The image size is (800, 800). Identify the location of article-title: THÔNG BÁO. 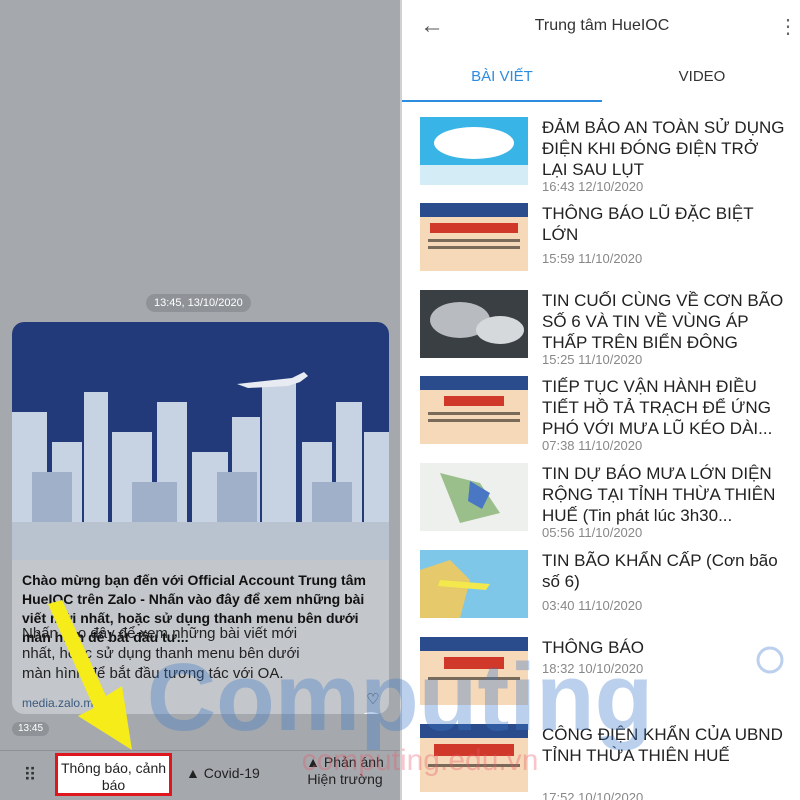
(593, 647).